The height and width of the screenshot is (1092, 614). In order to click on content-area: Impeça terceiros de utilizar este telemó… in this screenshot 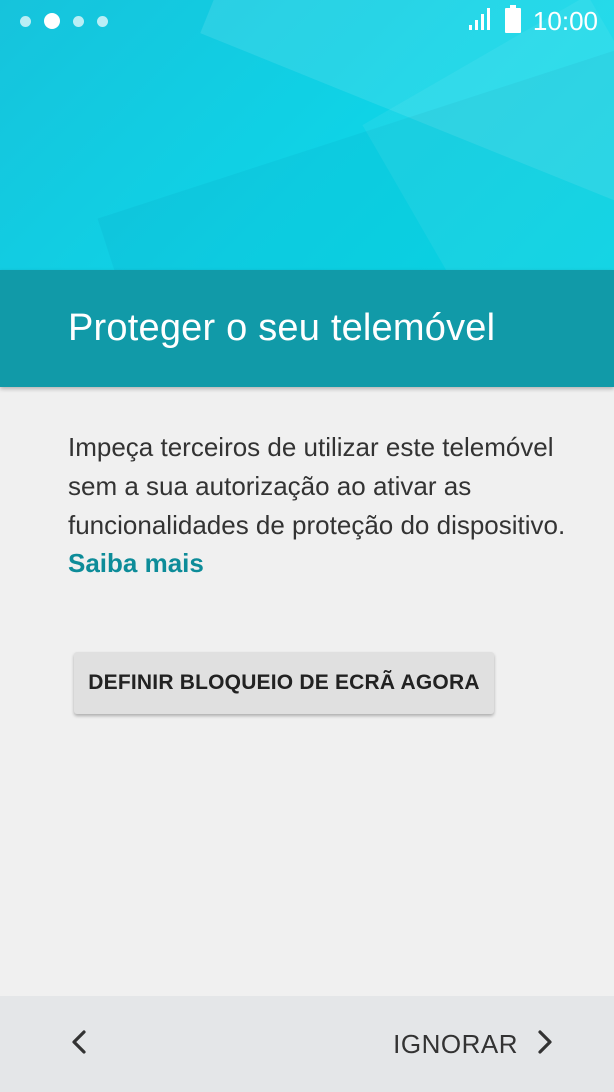, I will do `click(318, 504)`.